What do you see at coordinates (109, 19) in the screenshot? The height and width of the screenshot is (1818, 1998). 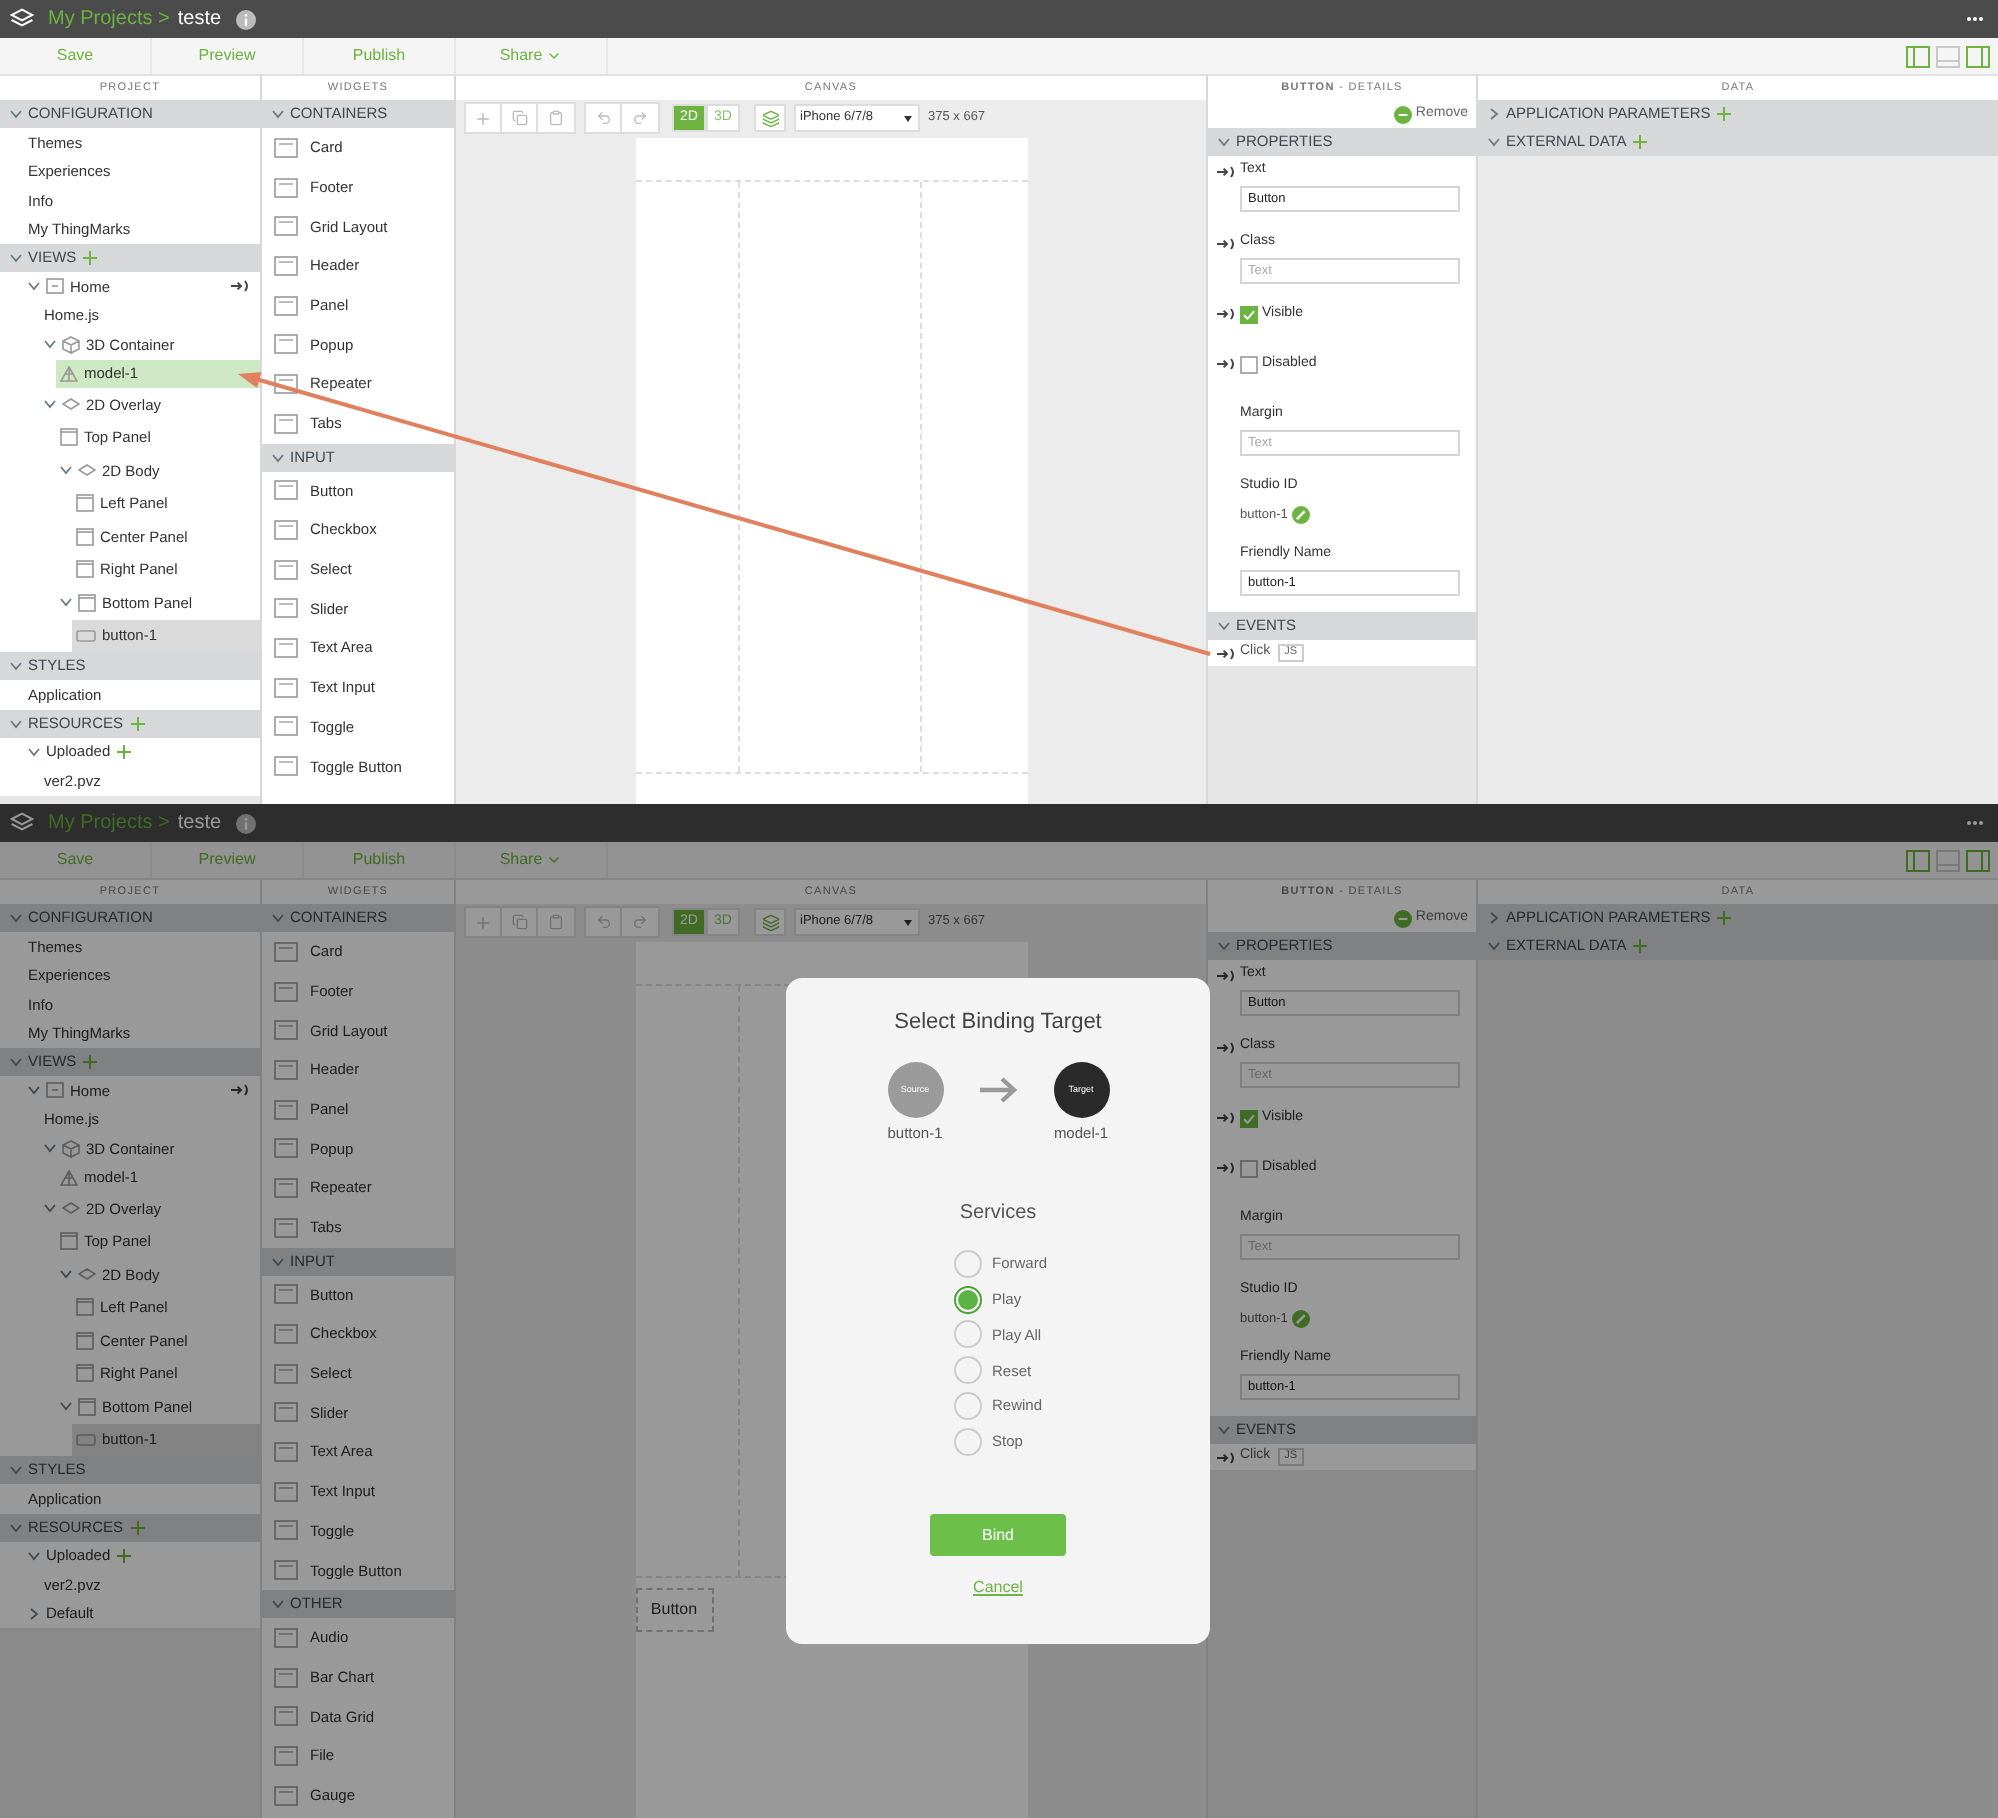 I see `breadcrumb-link: My Projects >` at bounding box center [109, 19].